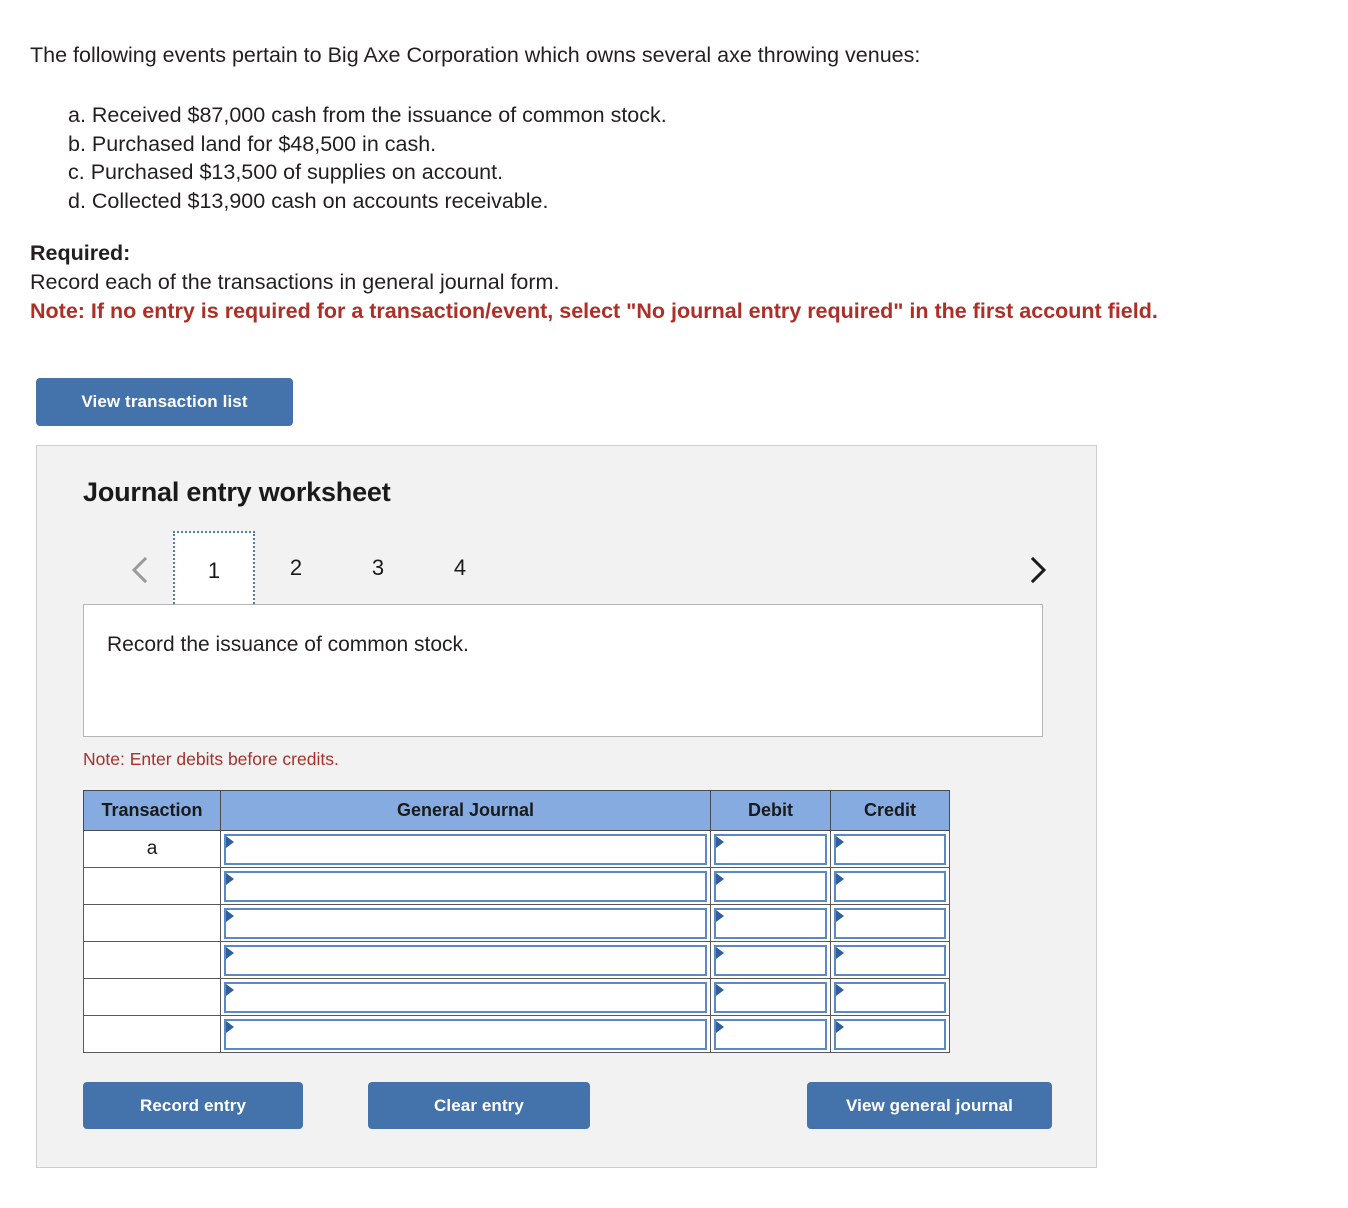 The height and width of the screenshot is (1208, 1348). I want to click on view-transaction-list-button: View transaction list, so click(164, 402).